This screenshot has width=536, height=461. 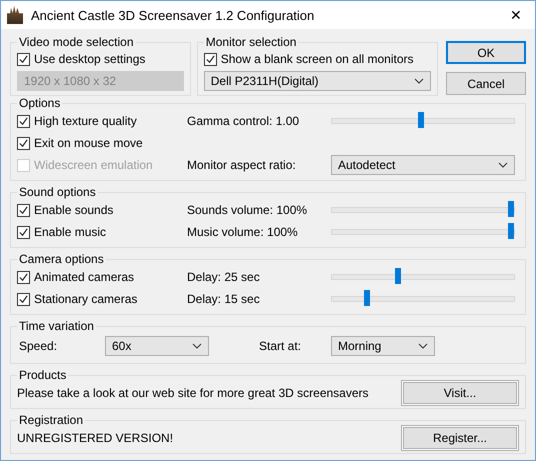 What do you see at coordinates (74, 210) in the screenshot?
I see `checkbox-label: Enable sounds` at bounding box center [74, 210].